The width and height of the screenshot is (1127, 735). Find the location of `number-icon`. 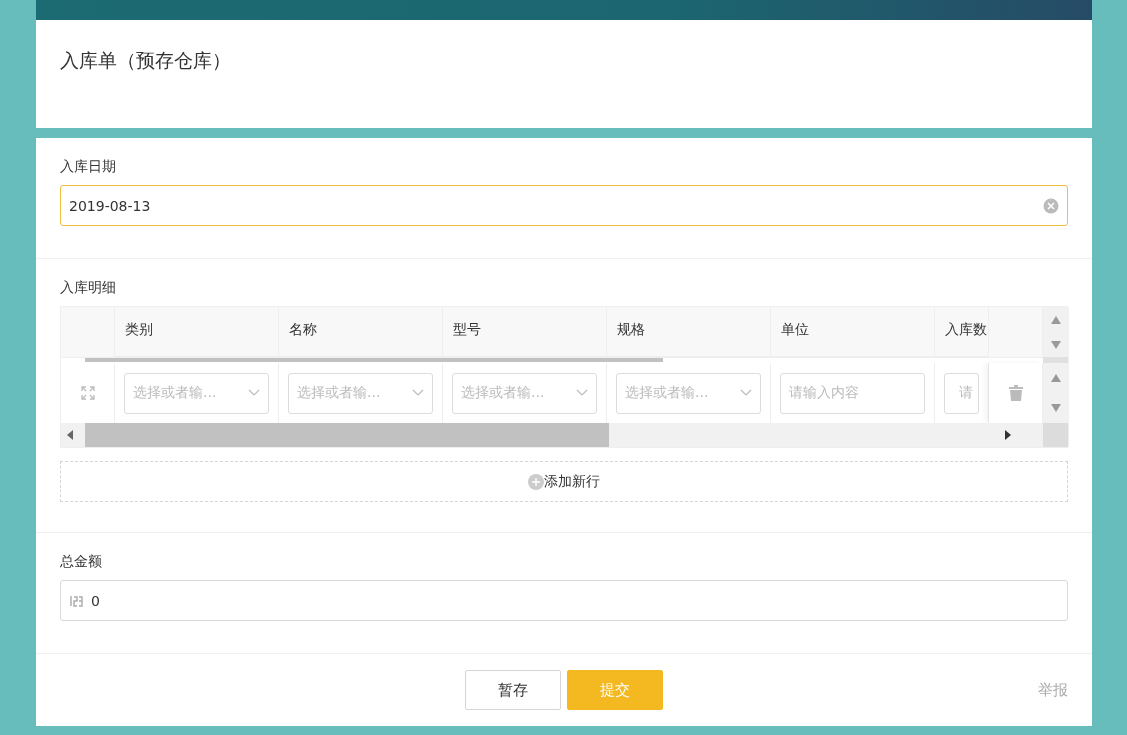

number-icon is located at coordinates (76, 600).